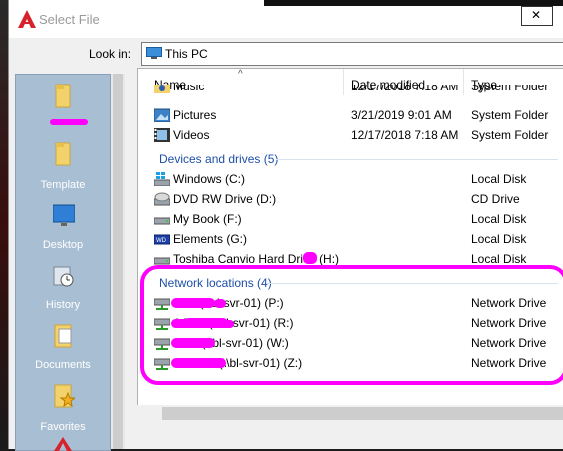  What do you see at coordinates (350, 239) in the screenshot?
I see `list-item: WD Elements (G:) Local Disk` at bounding box center [350, 239].